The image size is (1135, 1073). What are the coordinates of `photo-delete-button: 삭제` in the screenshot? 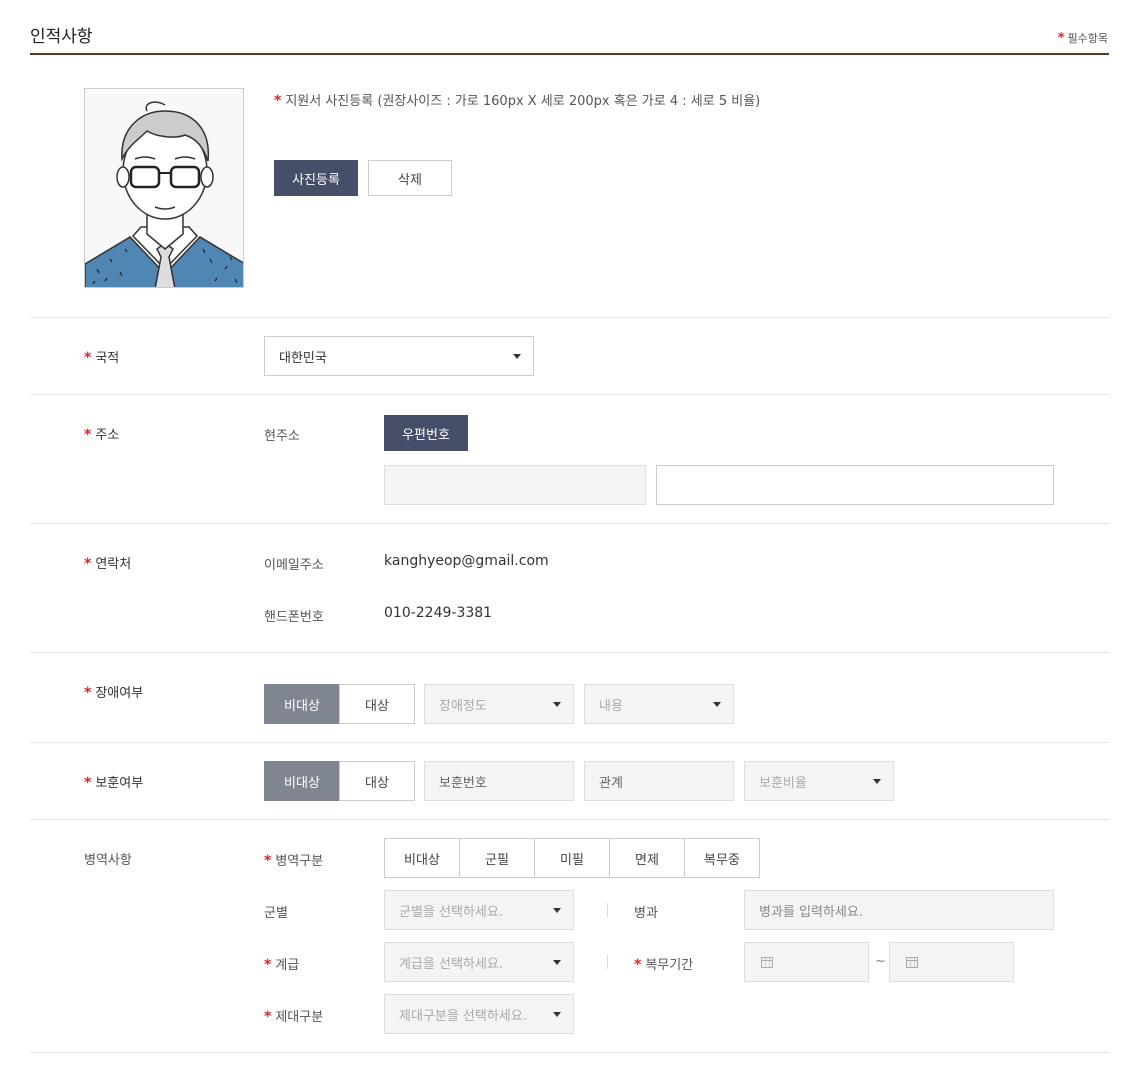 It's located at (410, 178).